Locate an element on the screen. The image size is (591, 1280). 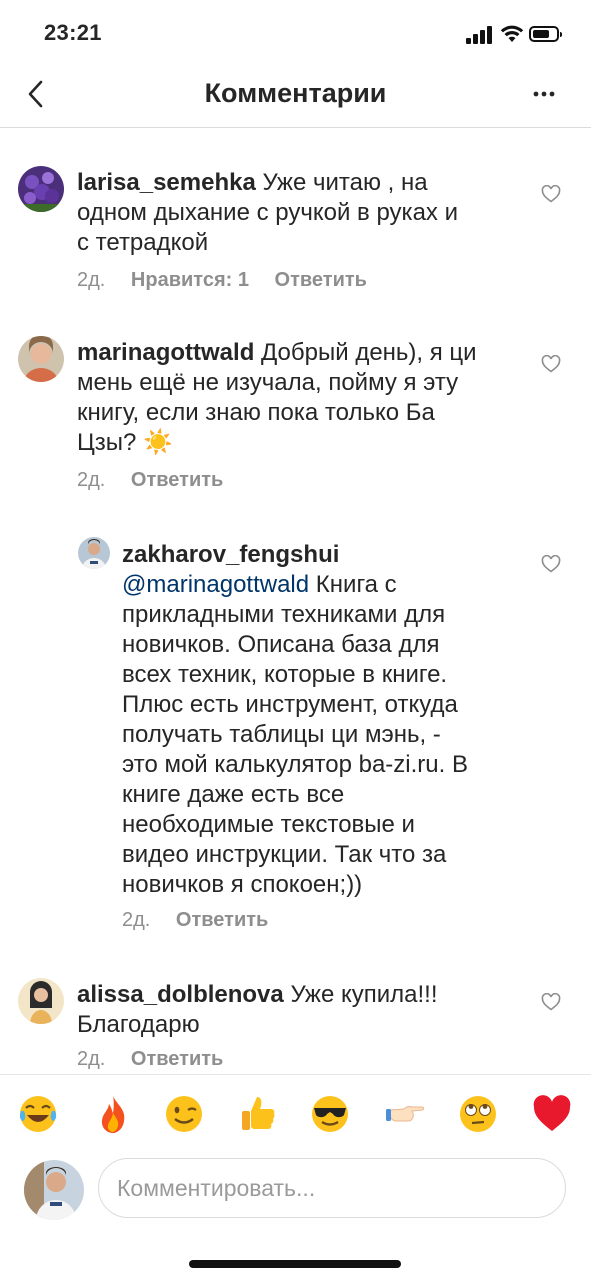
top-bar: Комментарии is located at coordinates (295, 99).